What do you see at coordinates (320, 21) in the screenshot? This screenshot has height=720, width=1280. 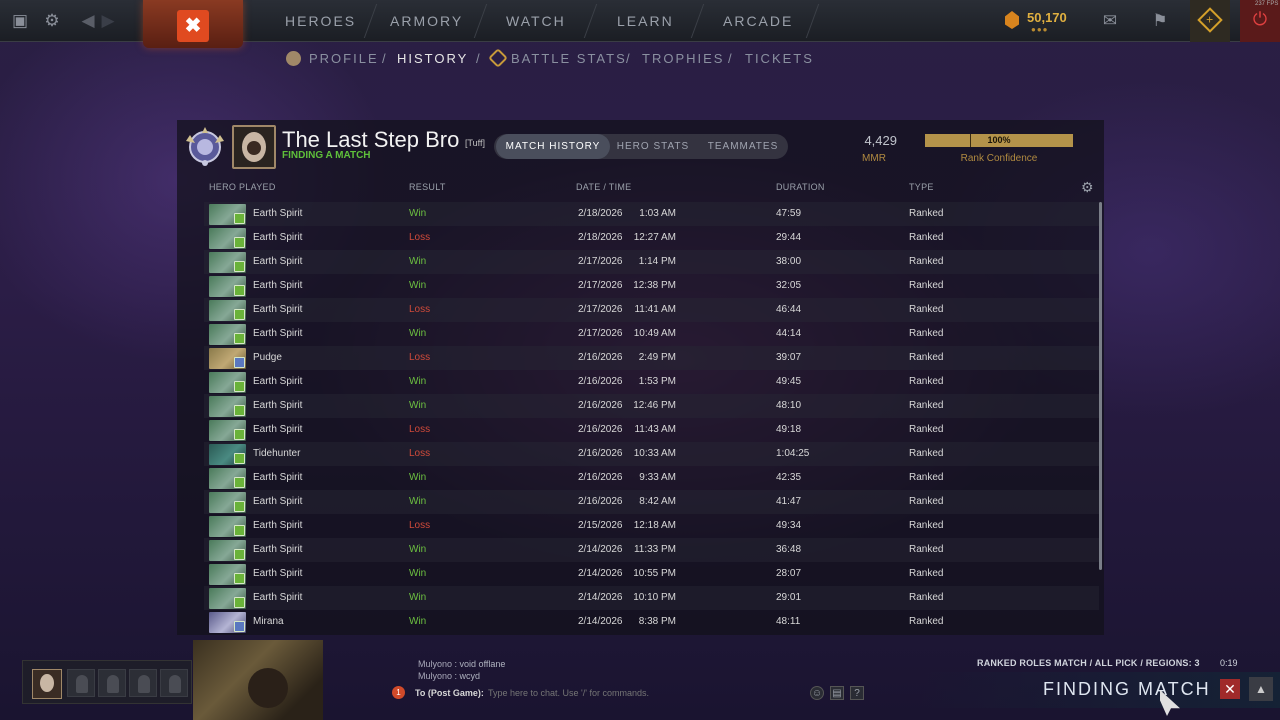 I see `nav-heroes: HEROES` at bounding box center [320, 21].